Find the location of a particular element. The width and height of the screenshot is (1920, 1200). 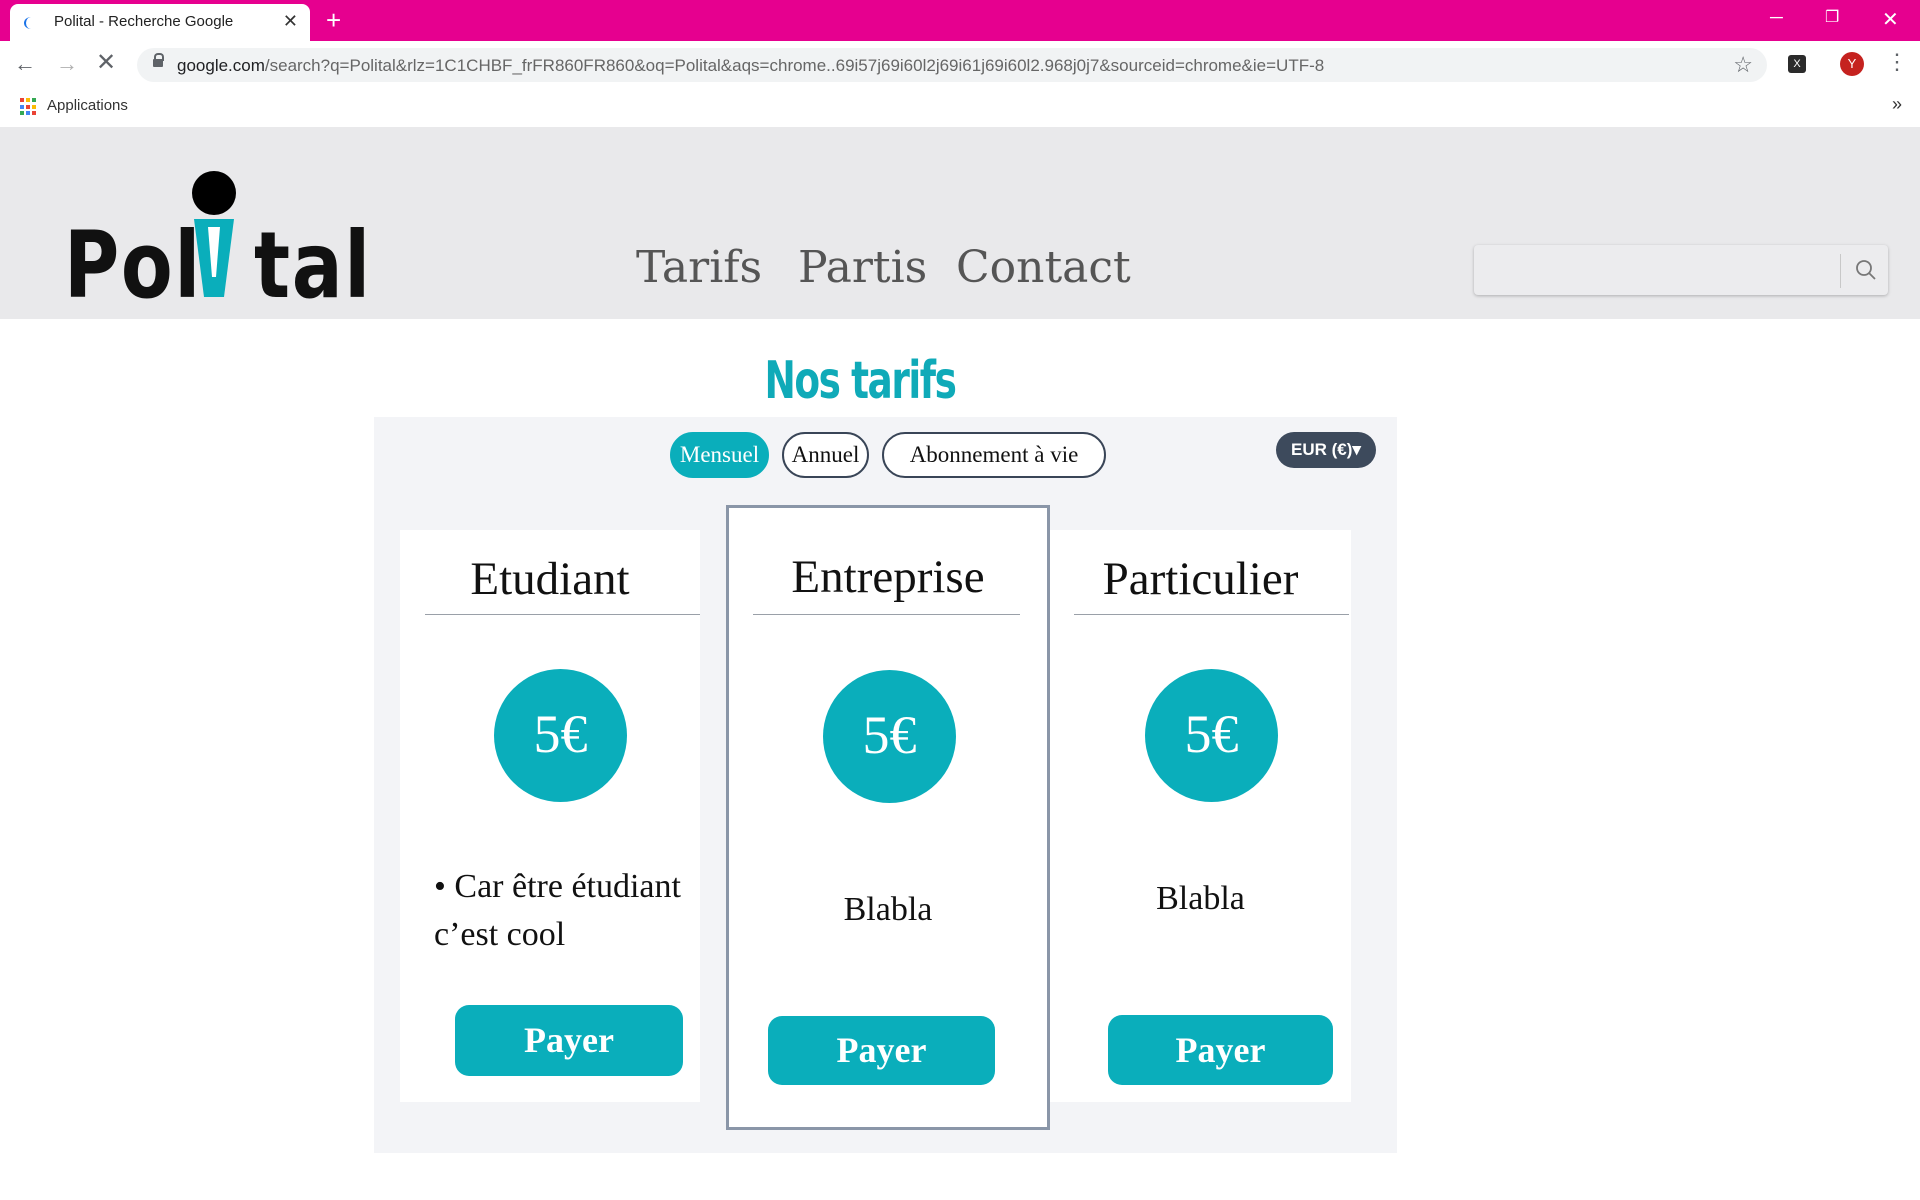

browser-titlebar: Polital - Recherche Google ✕ + ─ ❐ ✕ is located at coordinates (960, 20).